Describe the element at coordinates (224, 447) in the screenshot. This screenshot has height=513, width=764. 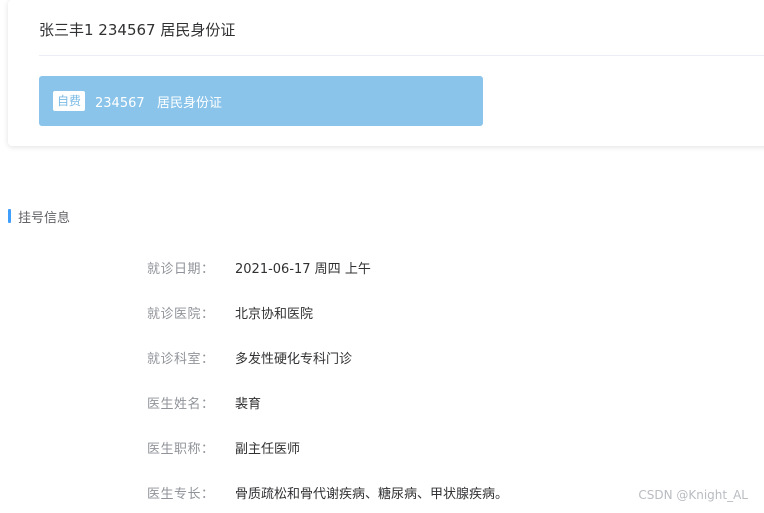
I see `info-row-doctor-title: 医生职称： 副主任医师` at that location.